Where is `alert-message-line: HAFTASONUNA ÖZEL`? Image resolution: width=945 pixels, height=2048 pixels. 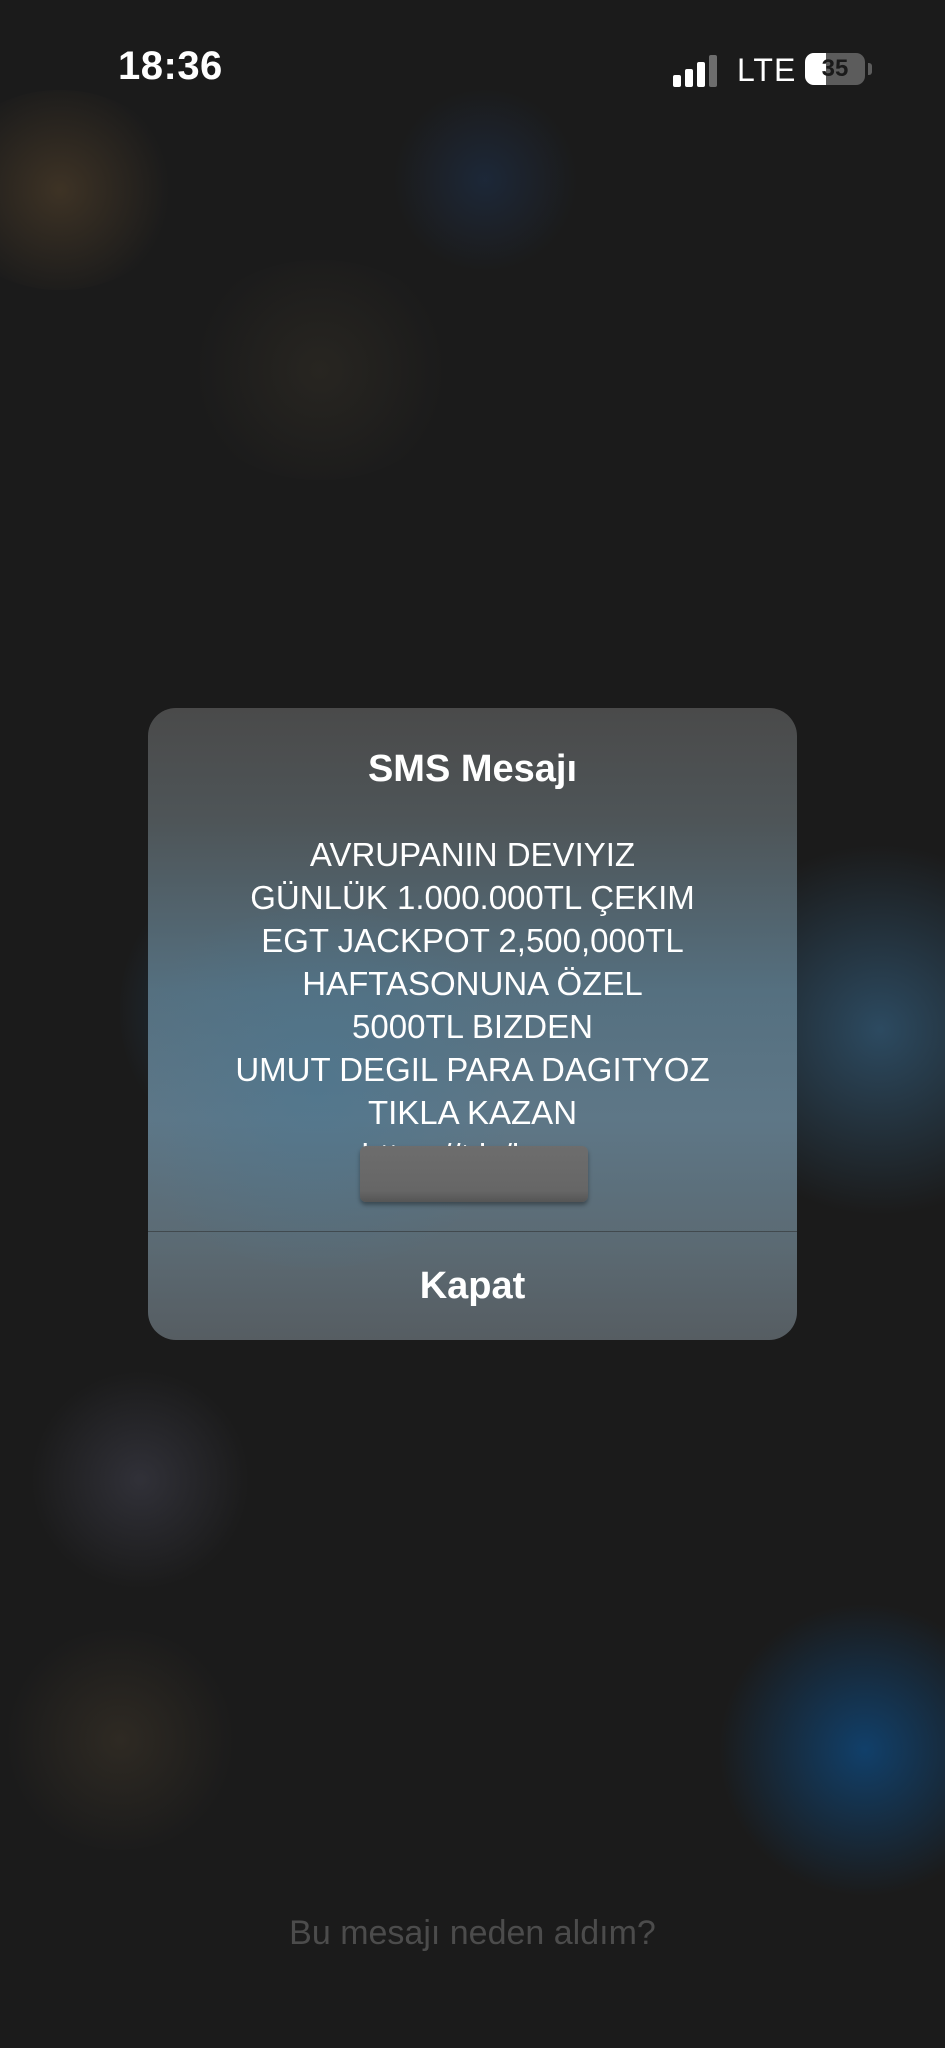
alert-message-line: HAFTASONUNA ÖZEL is located at coordinates (472, 983).